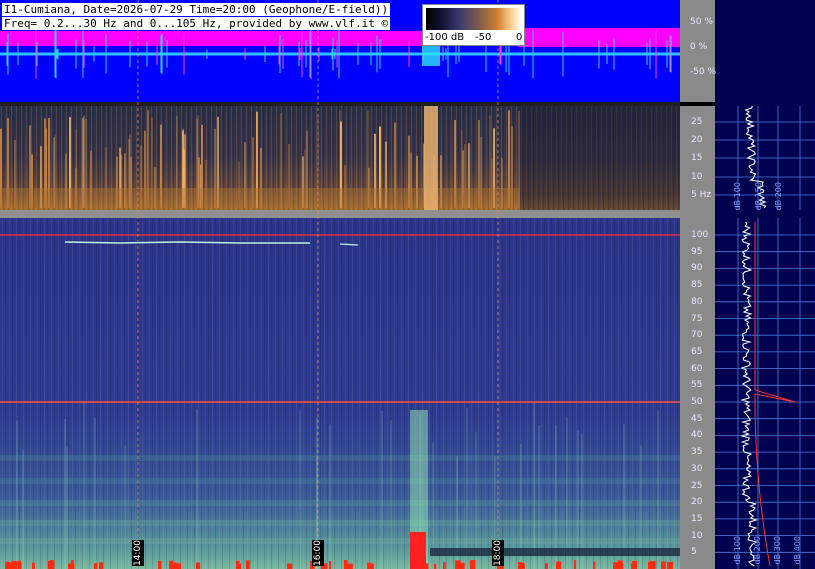 The height and width of the screenshot is (569, 815). I want to click on bottom-dark-band, so click(555, 552).